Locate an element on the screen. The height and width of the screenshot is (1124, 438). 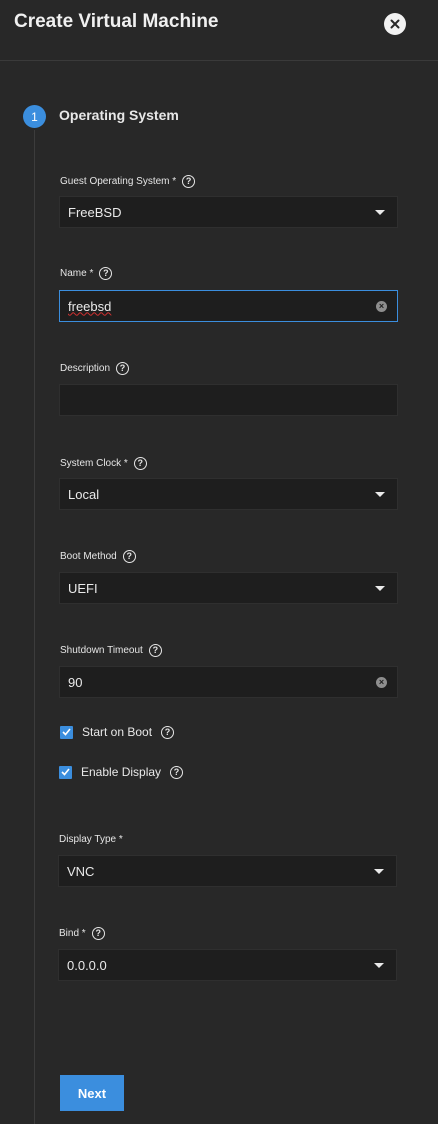
system-clock-label-text: System Clock * is located at coordinates (94, 463).